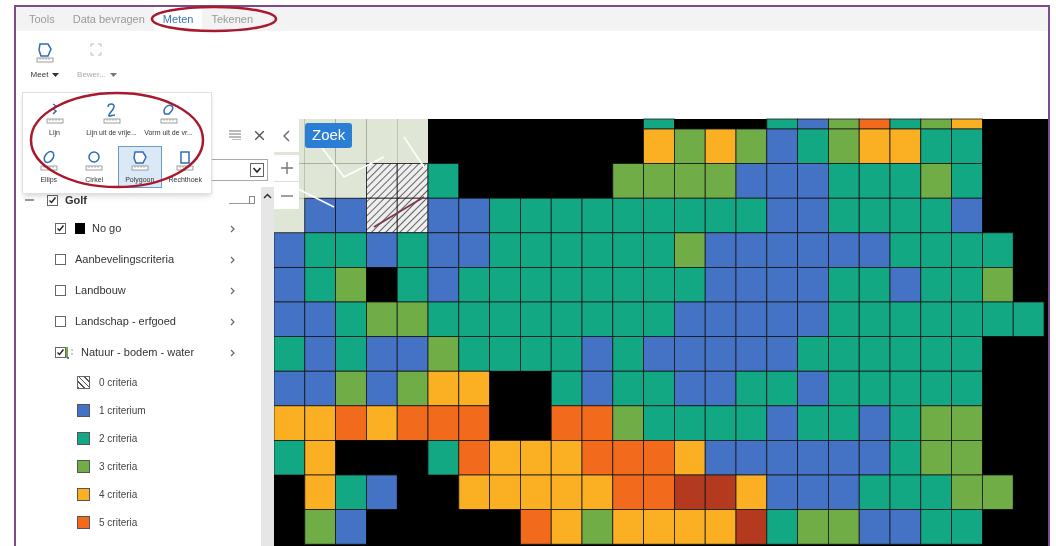 The height and width of the screenshot is (546, 1056). What do you see at coordinates (267, 366) in the screenshot?
I see `scrollbar` at bounding box center [267, 366].